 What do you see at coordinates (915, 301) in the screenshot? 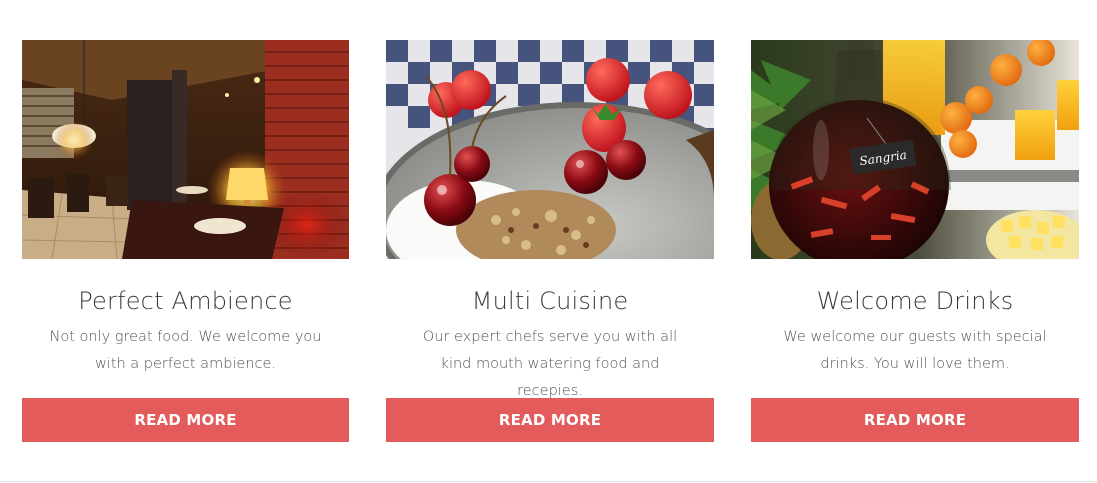
I see `card-title: Welcome Drinks` at bounding box center [915, 301].